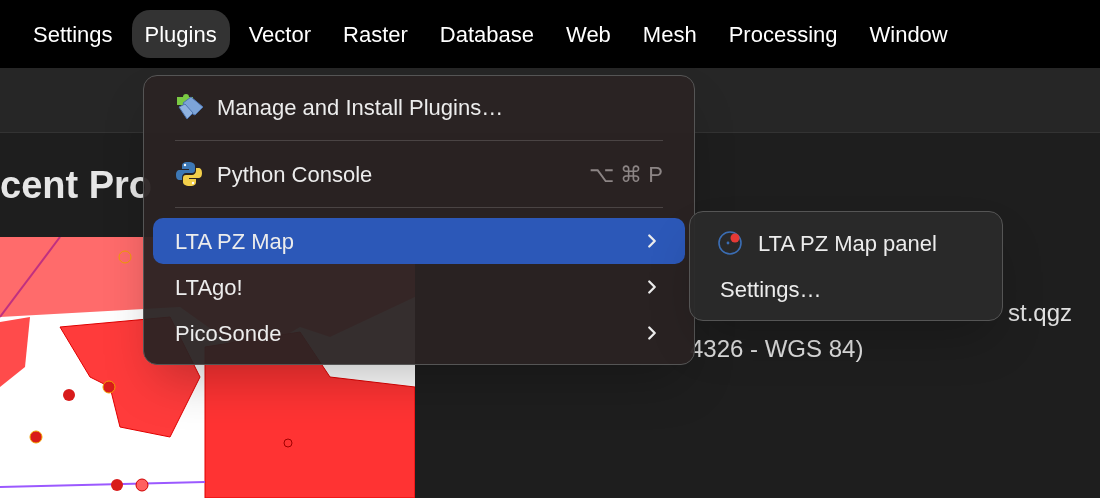  What do you see at coordinates (730, 243) in the screenshot?
I see `map-pin-icon` at bounding box center [730, 243].